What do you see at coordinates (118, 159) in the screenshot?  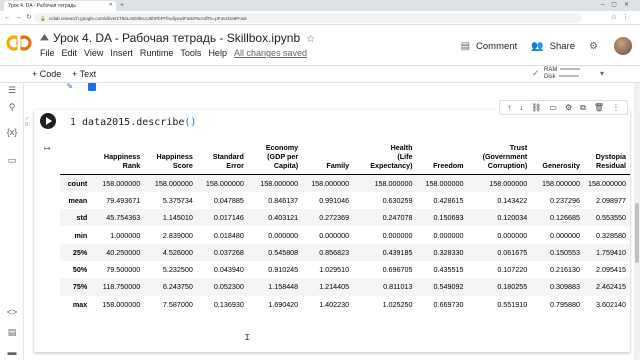 I see `column-header: Happiness Rank` at bounding box center [118, 159].